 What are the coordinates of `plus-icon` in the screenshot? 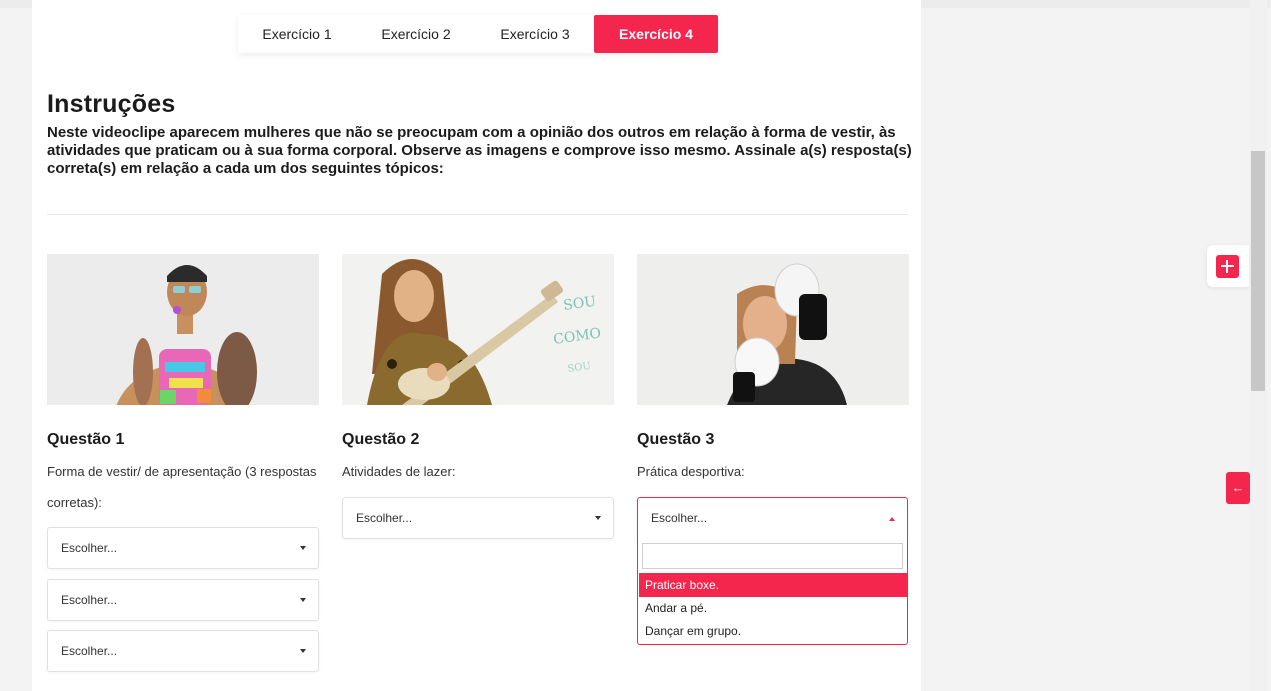 It's located at (1227, 266).